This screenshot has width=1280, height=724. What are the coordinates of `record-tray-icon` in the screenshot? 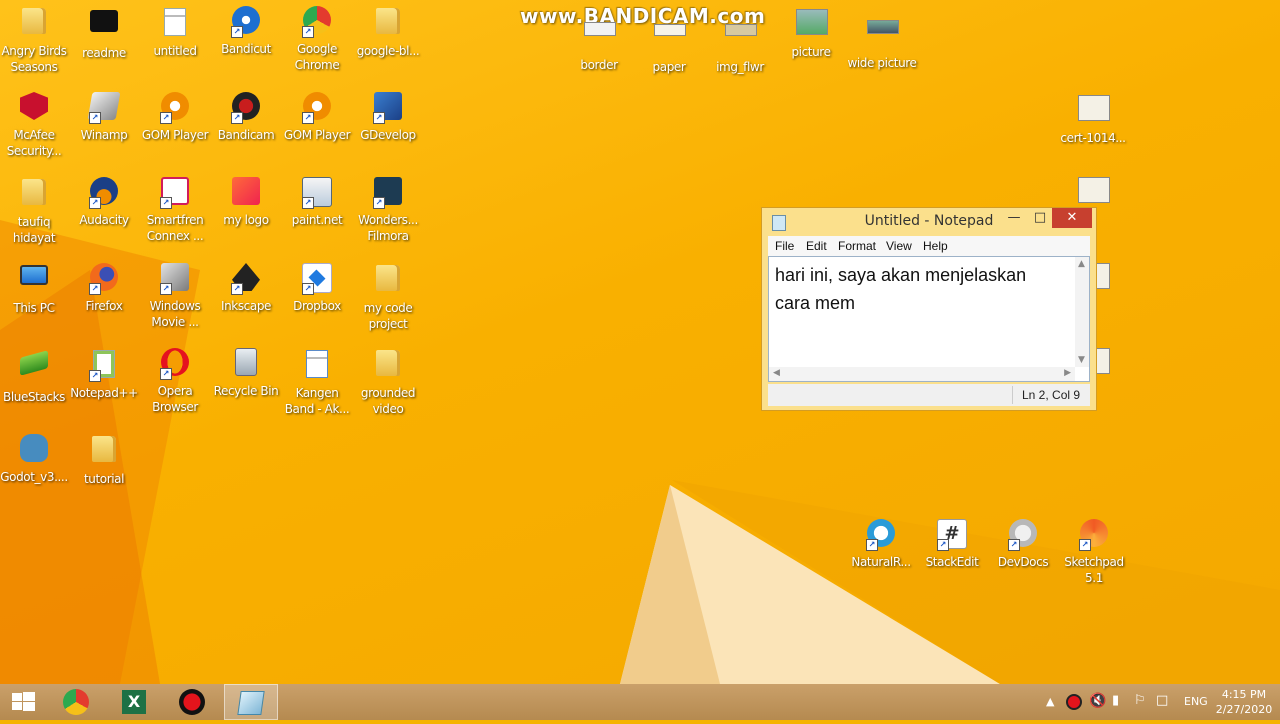 It's located at (1074, 702).